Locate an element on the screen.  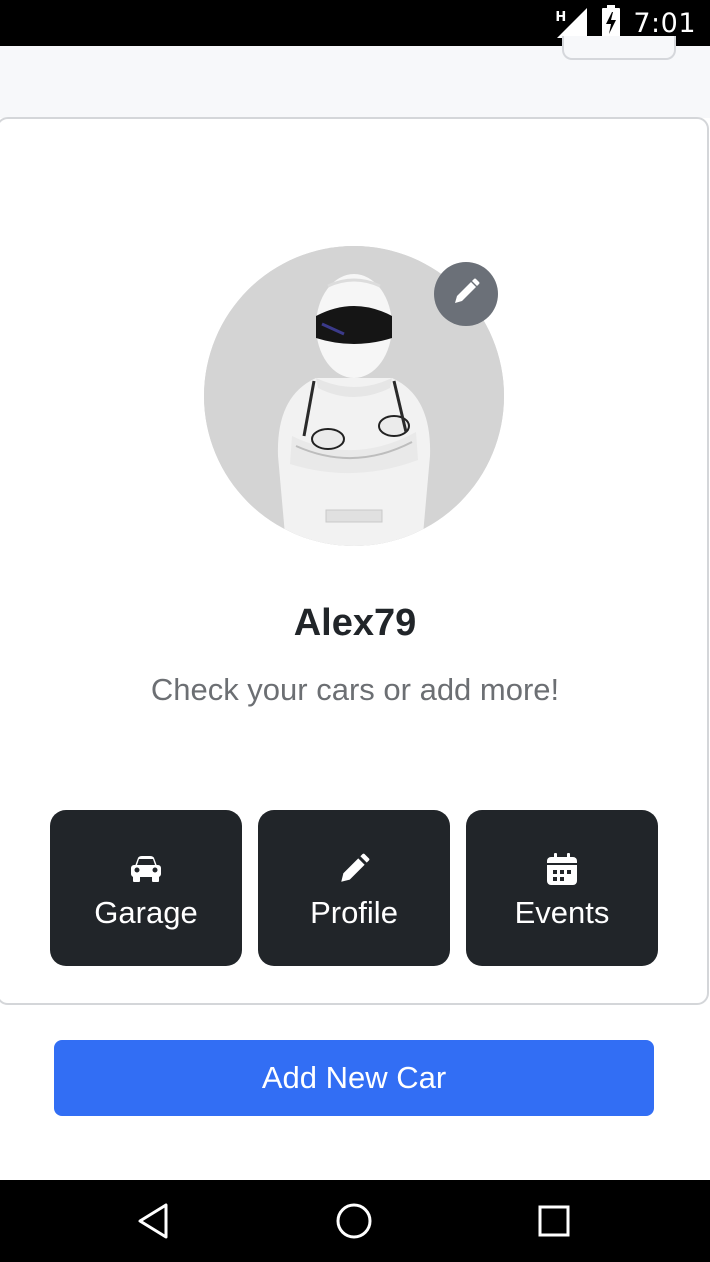
events-button: Events is located at coordinates (562, 888).